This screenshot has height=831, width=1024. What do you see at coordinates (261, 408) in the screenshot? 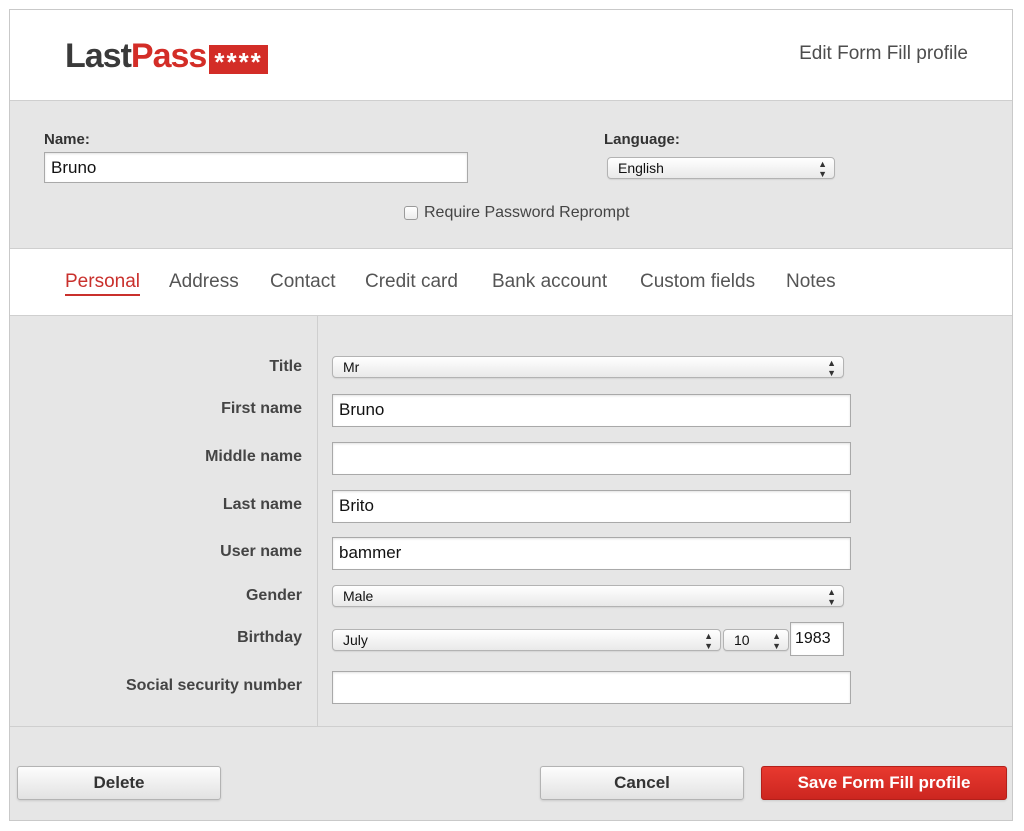
I see `first-name-label: First name` at bounding box center [261, 408].